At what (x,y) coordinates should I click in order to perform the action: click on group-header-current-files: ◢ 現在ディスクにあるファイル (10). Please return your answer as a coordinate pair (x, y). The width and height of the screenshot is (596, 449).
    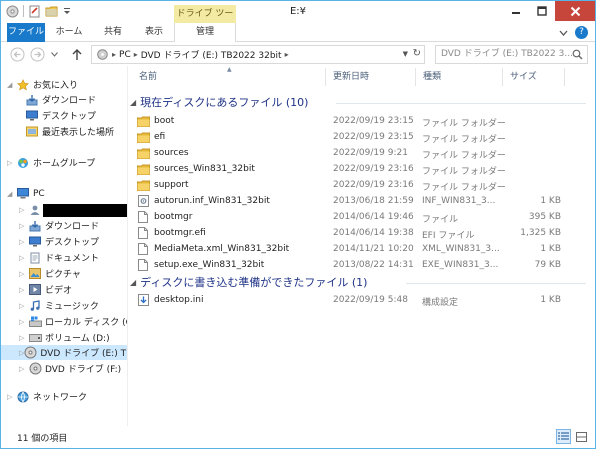
    Looking at the image, I should click on (219, 102).